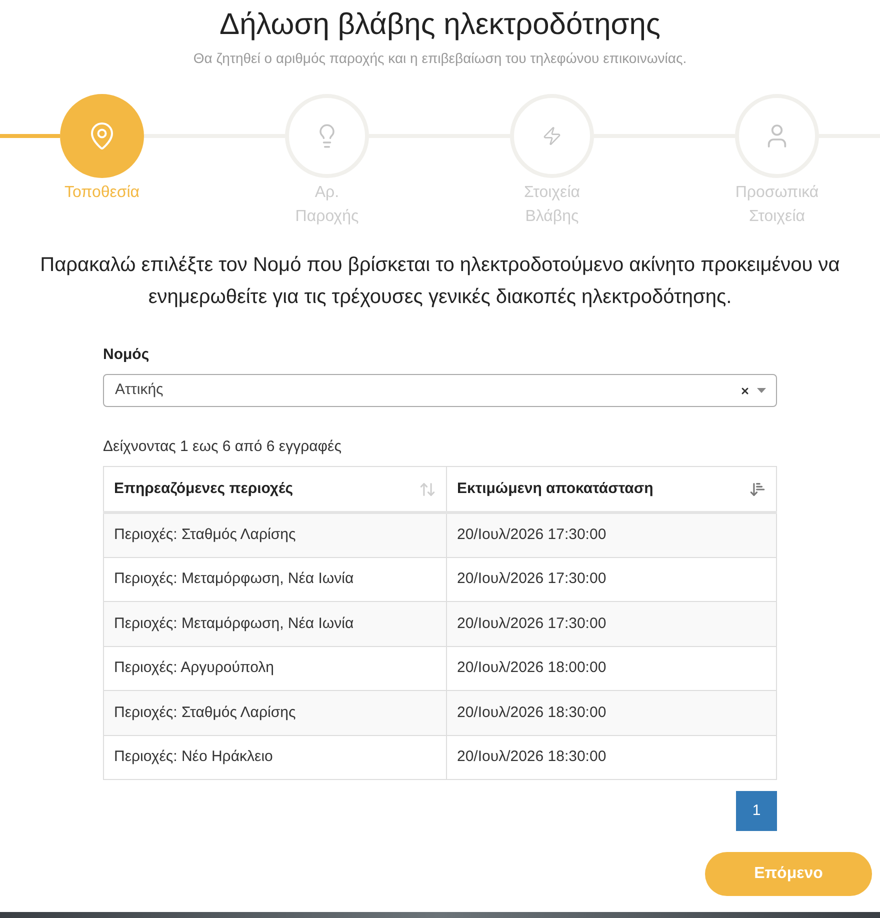 This screenshot has width=880, height=918. I want to click on records-info: Δείχνοντας 1 εως 6 από 6 εγγραφές, so click(222, 447).